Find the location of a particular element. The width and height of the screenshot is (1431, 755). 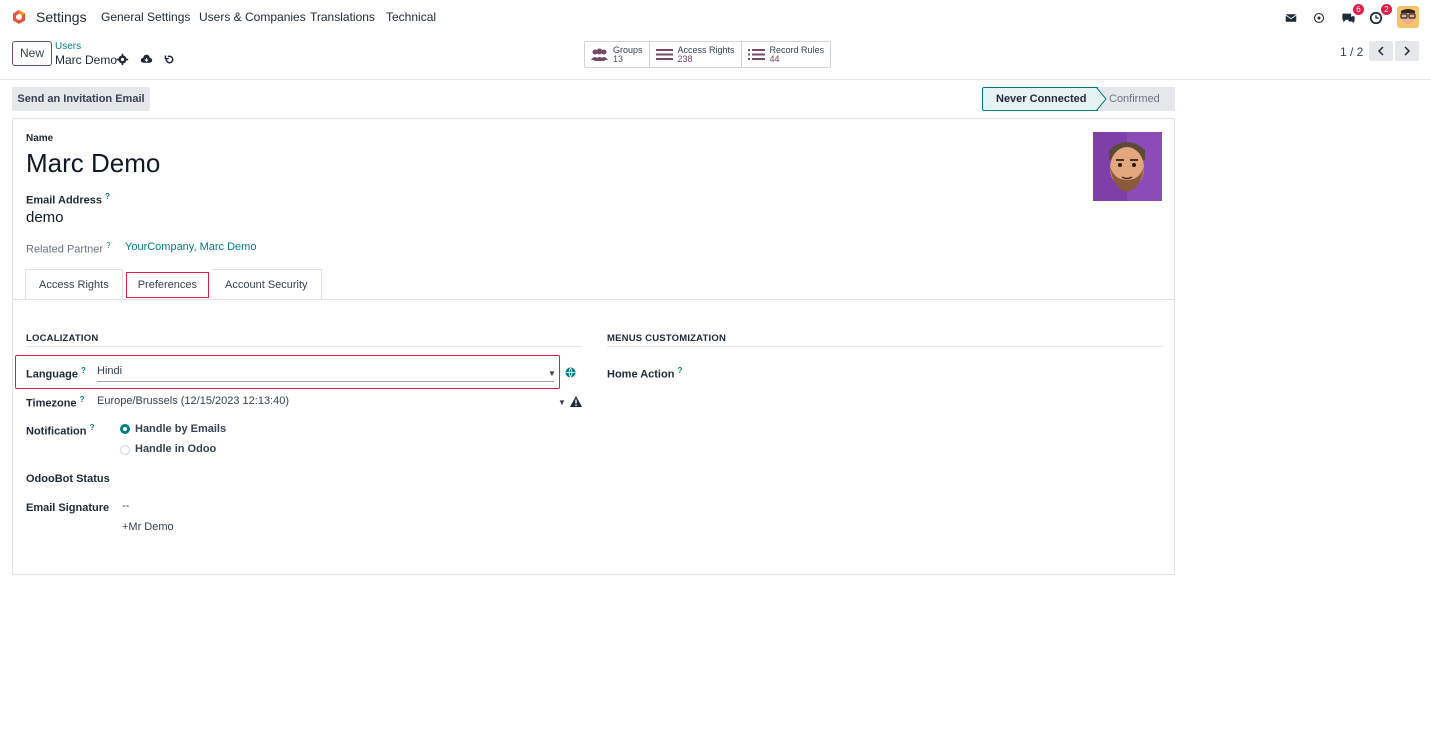

localization-title: LOCALIZATION is located at coordinates (62, 338).